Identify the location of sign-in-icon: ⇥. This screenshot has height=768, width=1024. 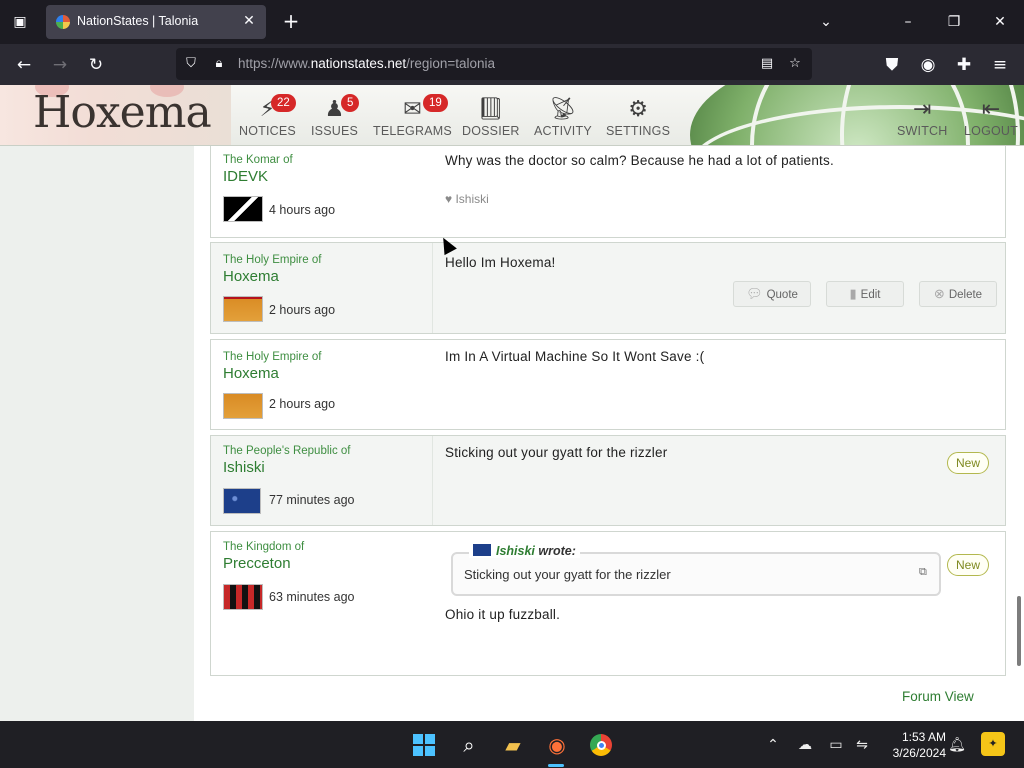
(922, 108).